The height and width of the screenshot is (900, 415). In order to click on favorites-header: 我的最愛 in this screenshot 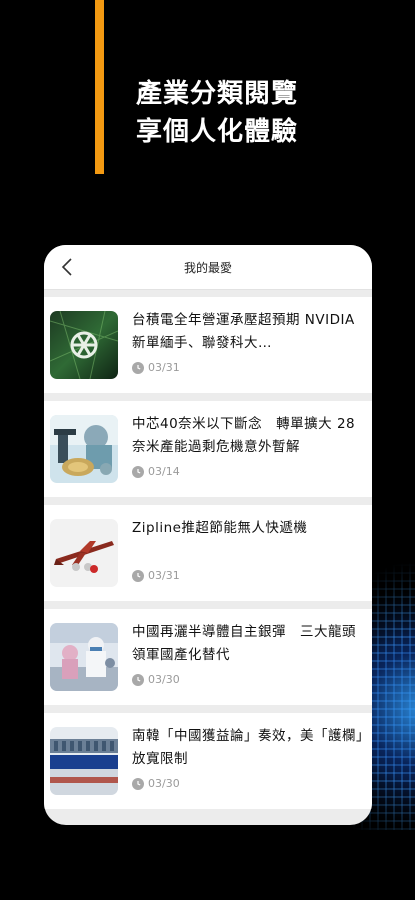, I will do `click(208, 267)`.